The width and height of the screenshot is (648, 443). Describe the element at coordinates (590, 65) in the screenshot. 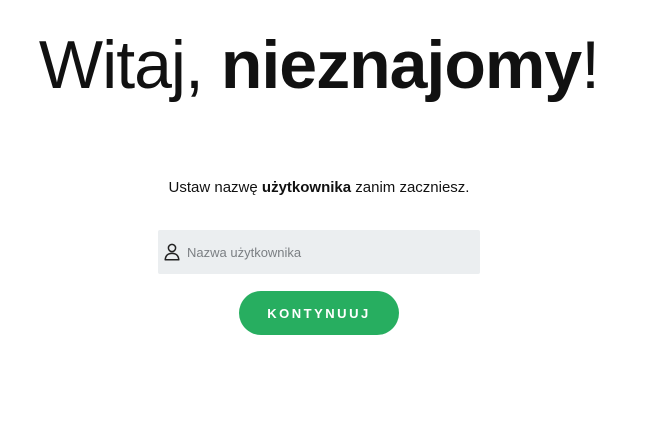

I see `greeting-suffix: !` at that location.